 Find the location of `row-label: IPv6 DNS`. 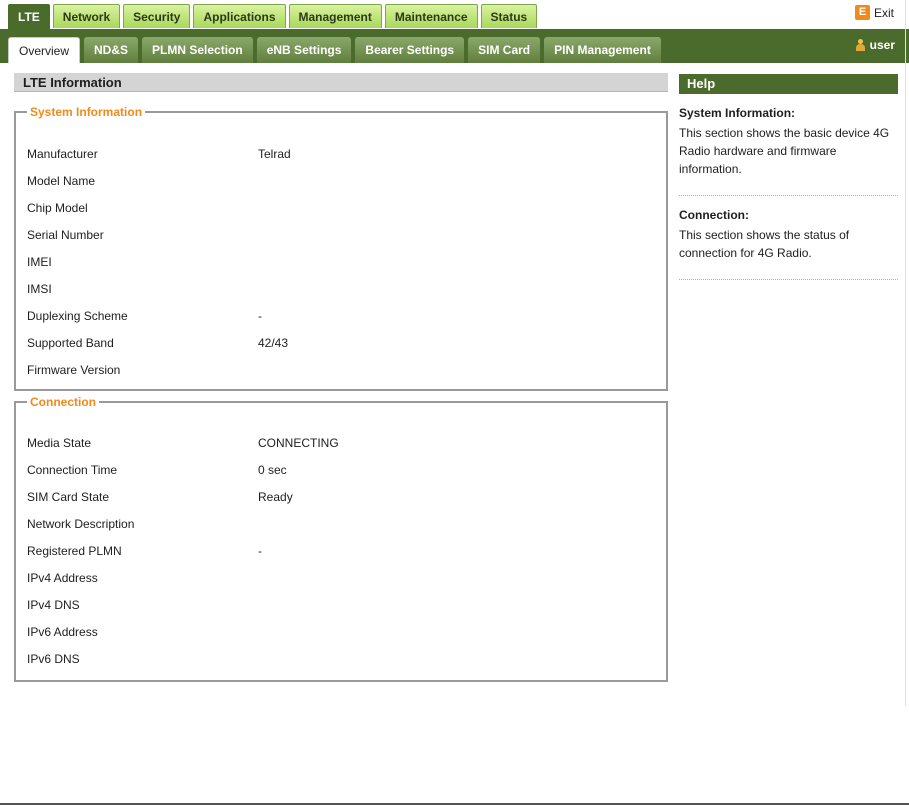

row-label: IPv6 DNS is located at coordinates (53, 659).